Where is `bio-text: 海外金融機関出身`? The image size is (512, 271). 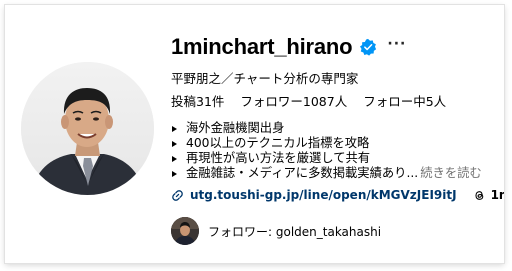
bio-text: 海外金融機関出身 is located at coordinates (235, 128).